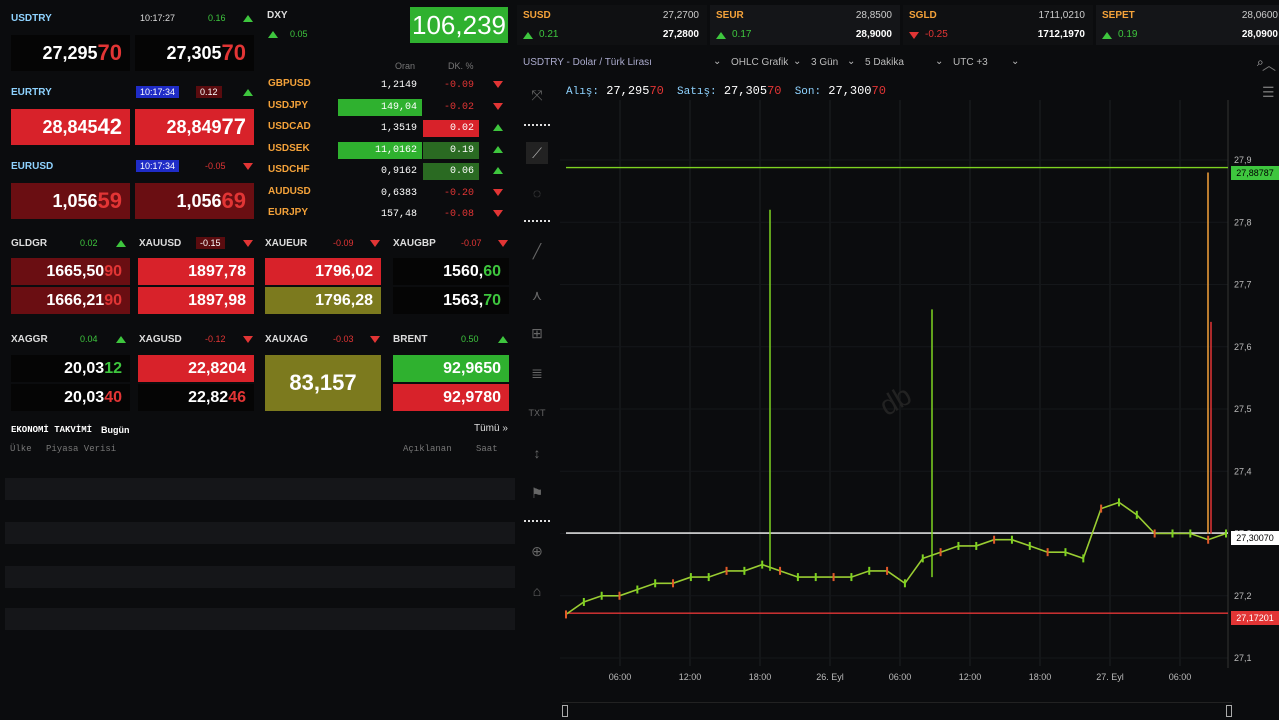  I want to click on xauxag-value: 83,157, so click(323, 383).